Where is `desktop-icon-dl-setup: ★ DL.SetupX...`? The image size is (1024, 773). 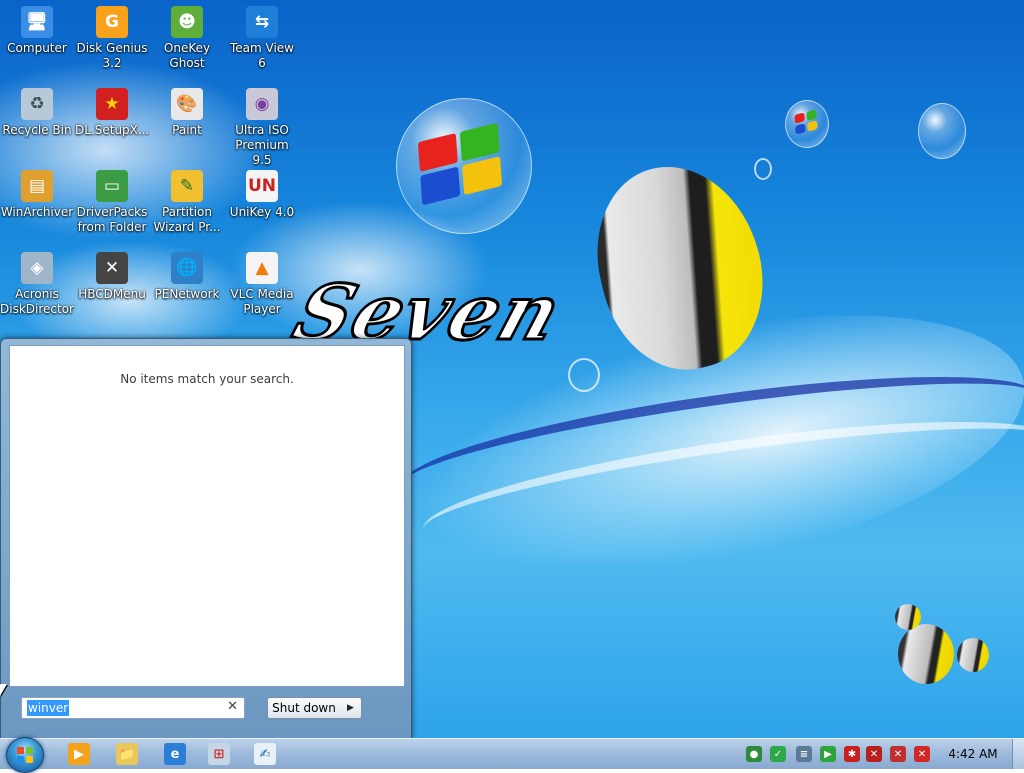
desktop-icon-dl-setup: ★ DL.SetupX... is located at coordinates (112, 113).